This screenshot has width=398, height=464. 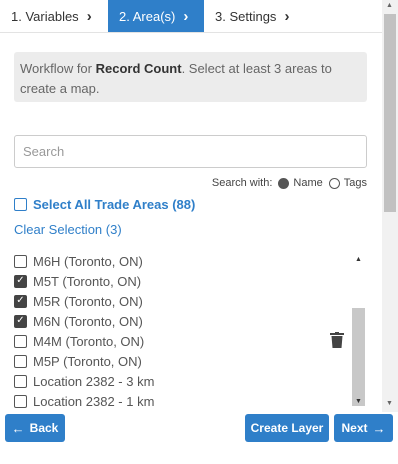 I want to click on next-button: Next →, so click(x=363, y=428).